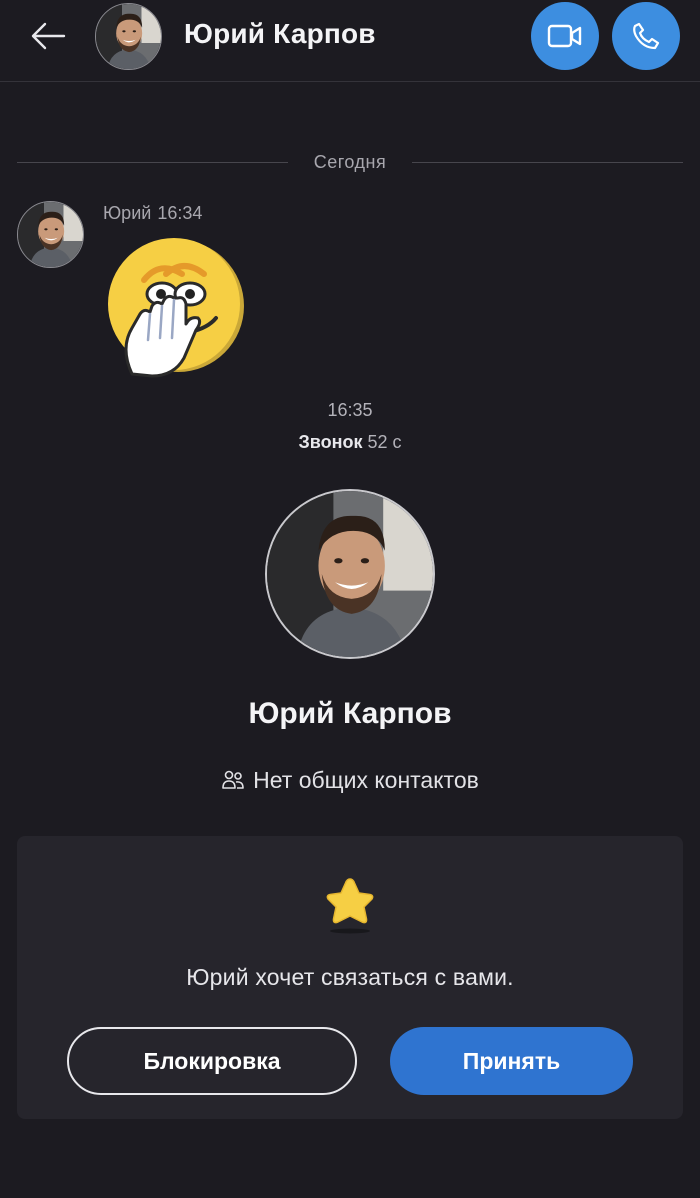  I want to click on profile-avatar, so click(350, 574).